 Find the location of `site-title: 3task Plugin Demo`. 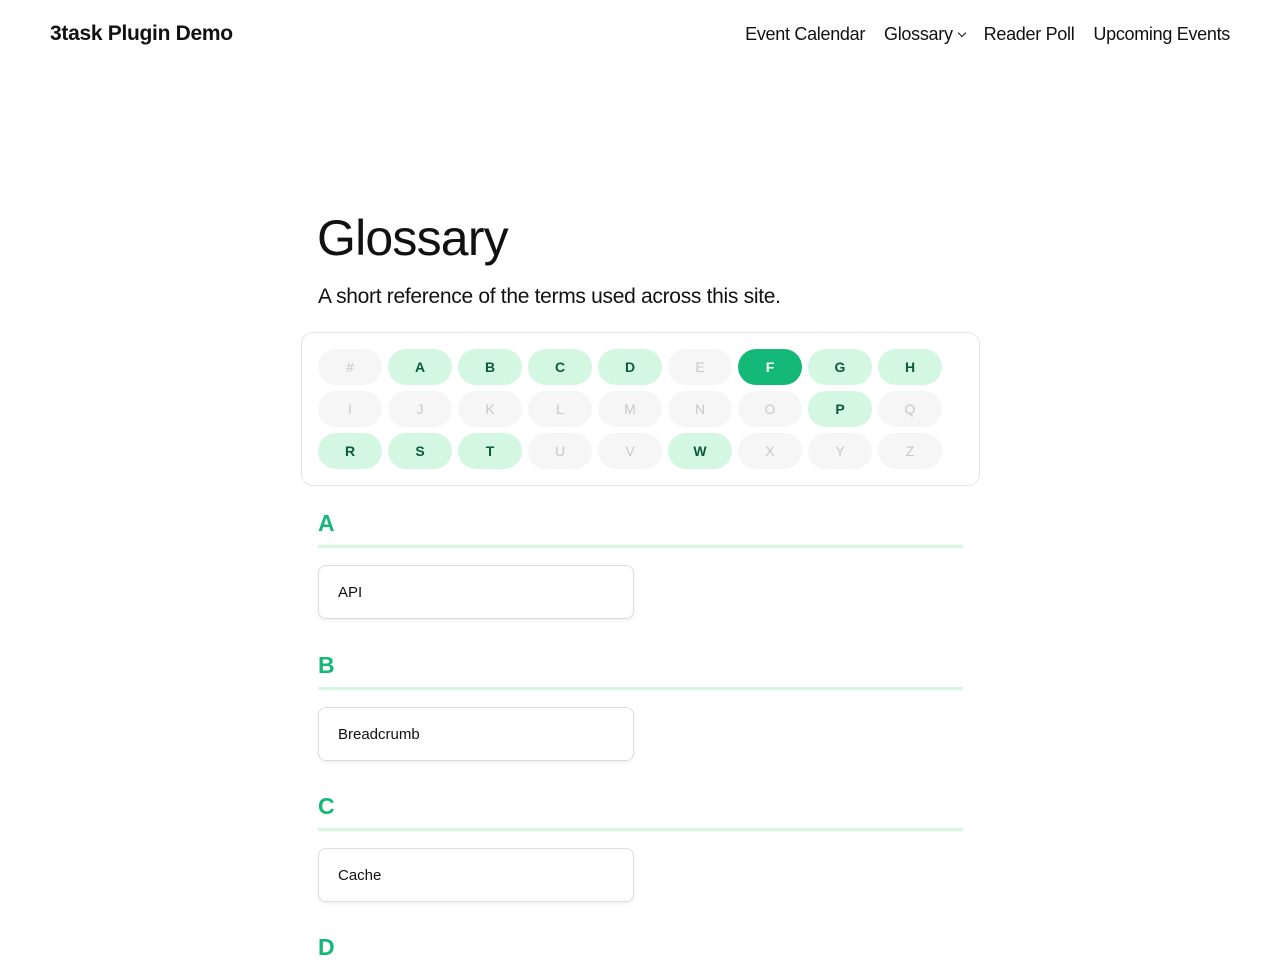

site-title: 3task Plugin Demo is located at coordinates (141, 34).